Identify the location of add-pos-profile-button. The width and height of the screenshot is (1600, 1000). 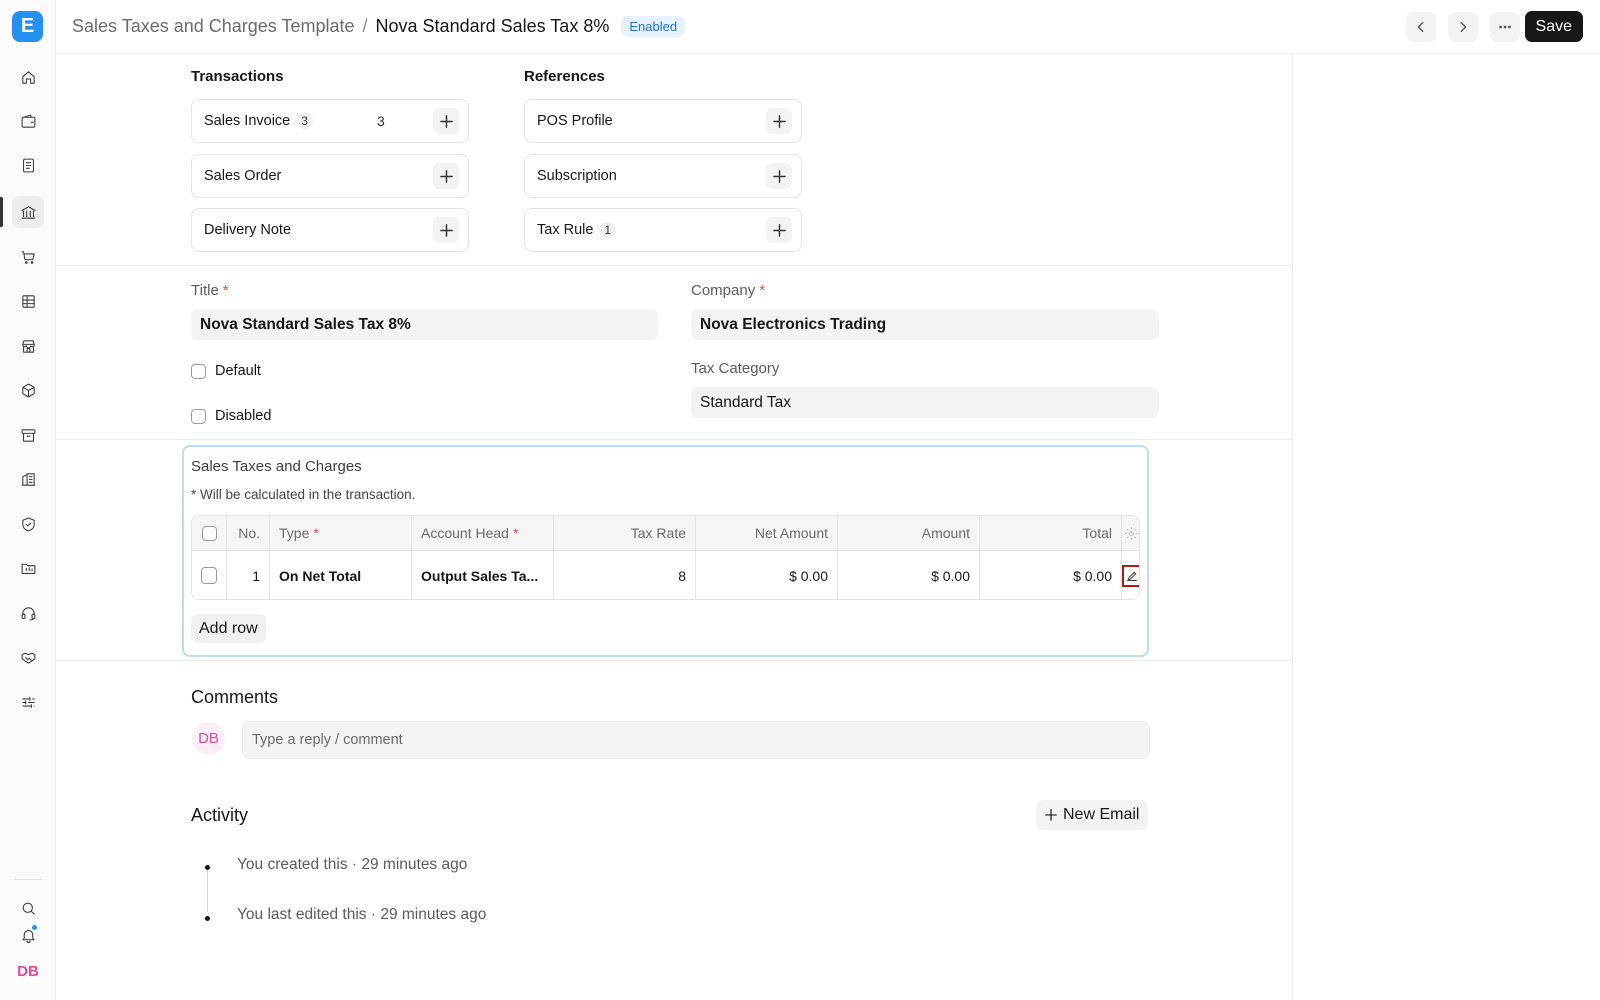
(779, 121).